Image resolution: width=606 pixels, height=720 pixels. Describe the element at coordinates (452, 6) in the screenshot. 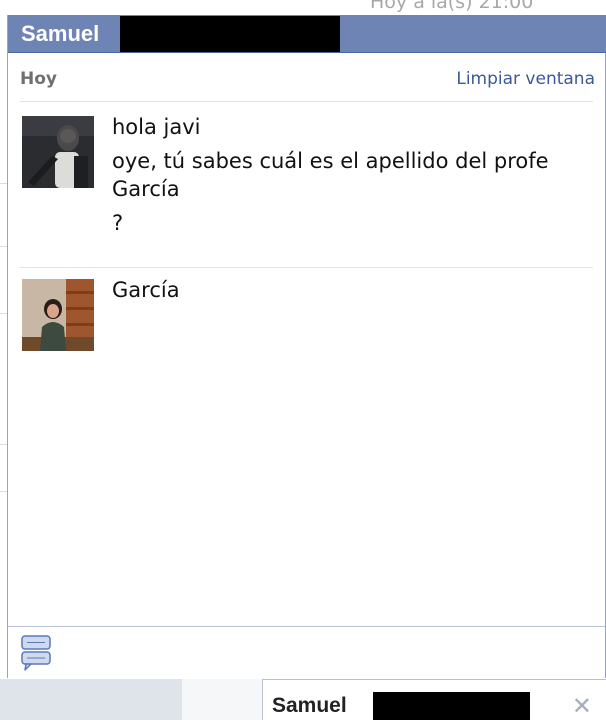

I see `background-timestamp: Hoy a la(s) 21:00` at that location.